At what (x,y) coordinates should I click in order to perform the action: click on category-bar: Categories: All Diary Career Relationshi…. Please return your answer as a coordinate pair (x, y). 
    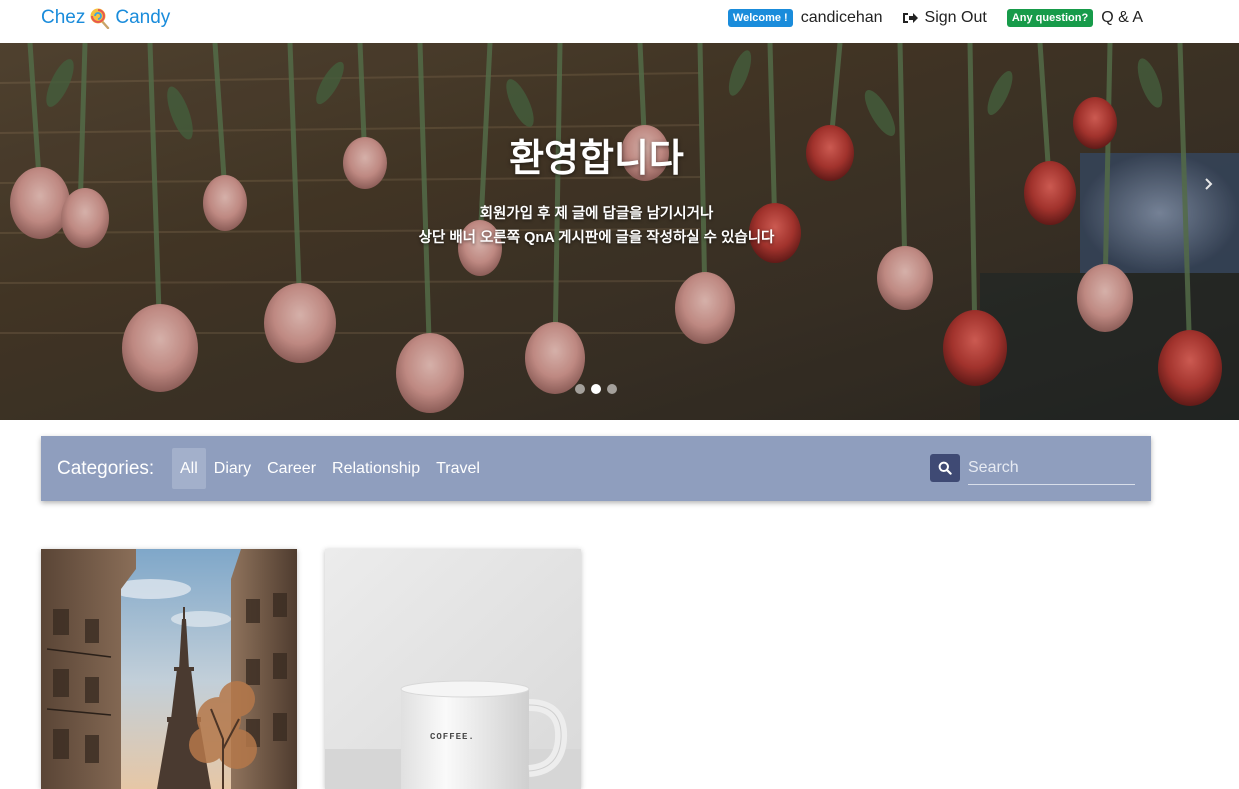
    Looking at the image, I should click on (596, 468).